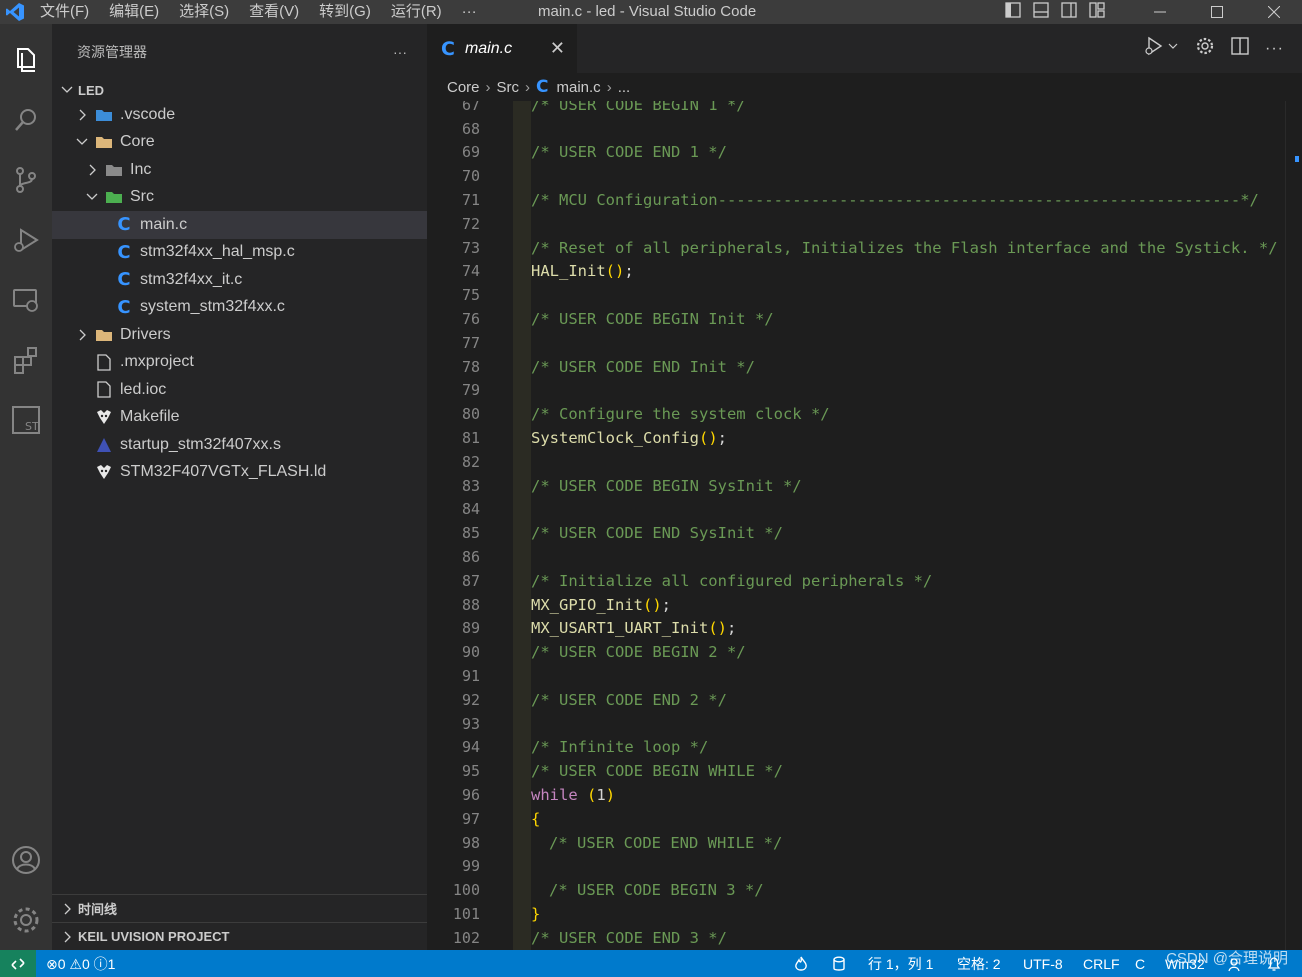  Describe the element at coordinates (1101, 963) in the screenshot. I see `eol-setting: CRLF` at that location.